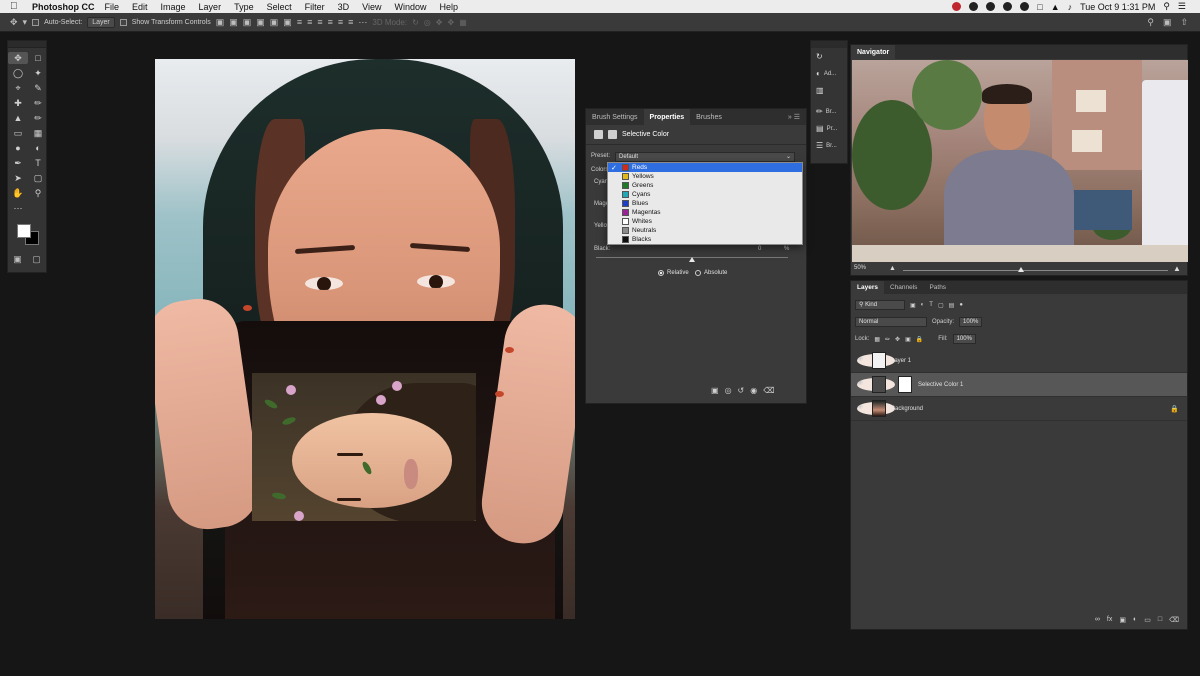 The width and height of the screenshot is (1200, 676). I want to click on crop-tool-icon: ⌖, so click(18, 88).